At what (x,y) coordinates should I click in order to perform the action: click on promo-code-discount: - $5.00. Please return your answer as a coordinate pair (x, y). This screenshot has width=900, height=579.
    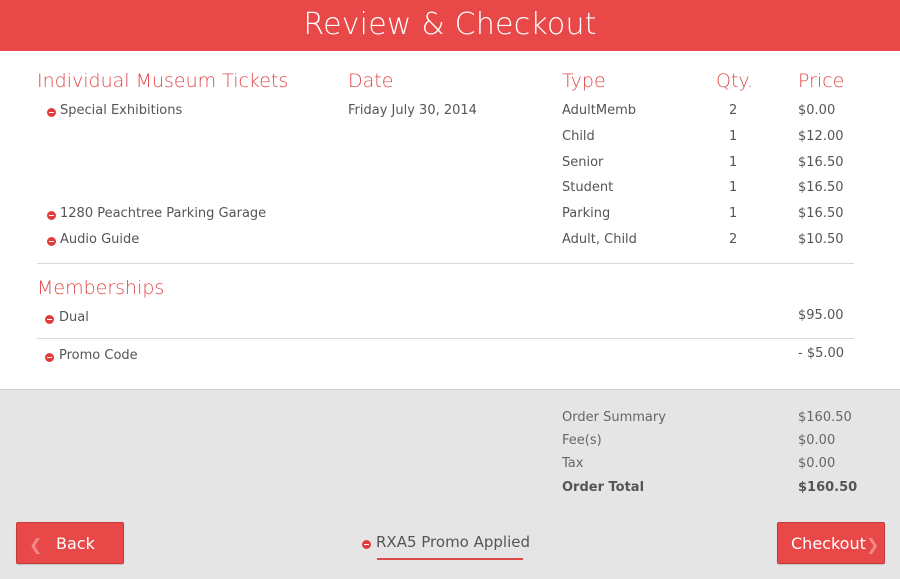
    Looking at the image, I should click on (821, 353).